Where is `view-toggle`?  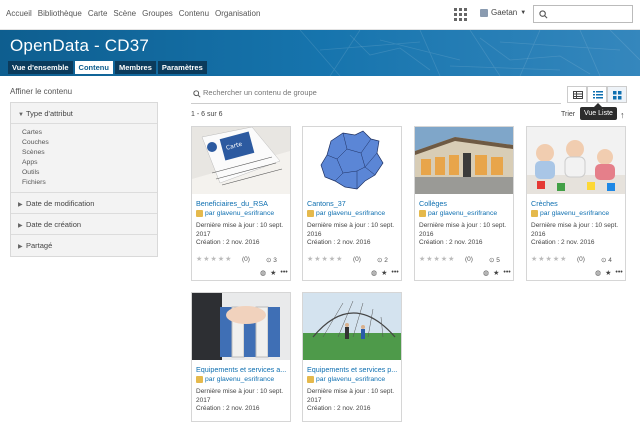
view-toggle is located at coordinates (597, 94).